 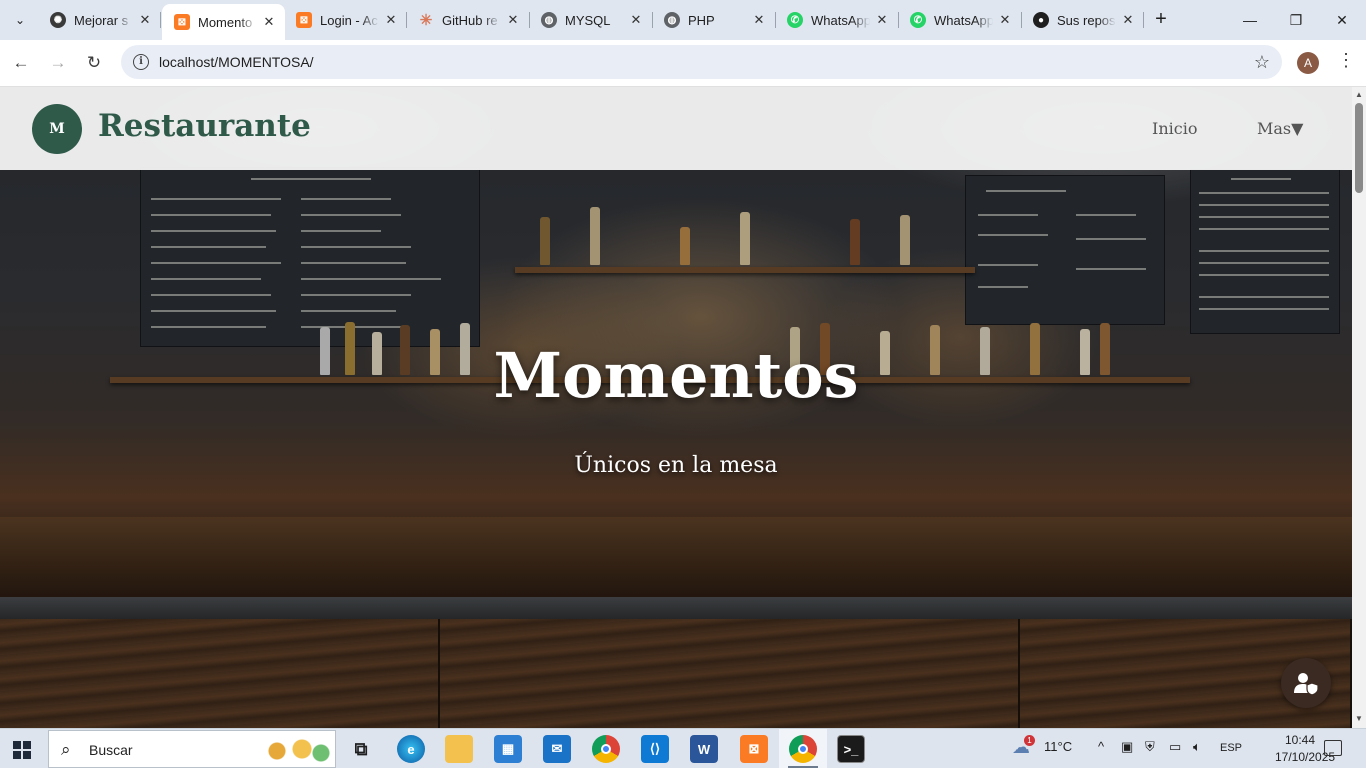 I want to click on clock-date: 17/10/2025, so click(x=1305, y=757).